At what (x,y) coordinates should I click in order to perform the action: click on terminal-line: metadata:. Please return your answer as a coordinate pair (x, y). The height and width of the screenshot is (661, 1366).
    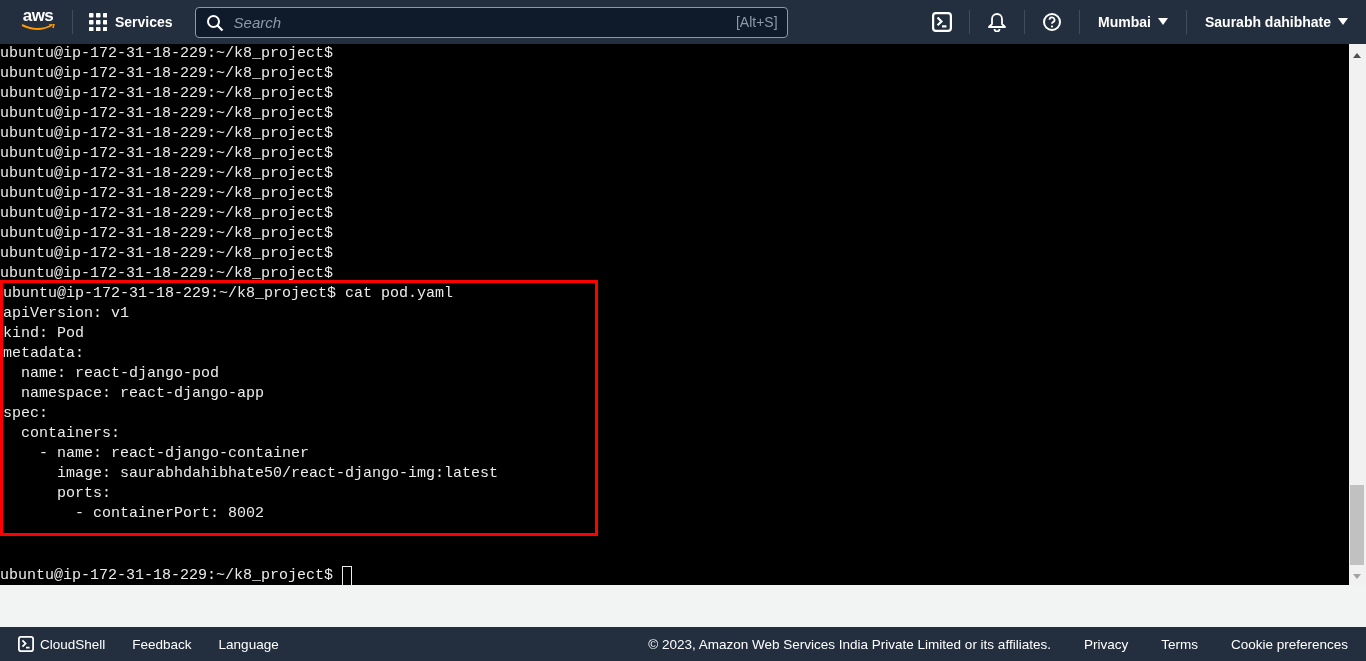
    Looking at the image, I should click on (44, 354).